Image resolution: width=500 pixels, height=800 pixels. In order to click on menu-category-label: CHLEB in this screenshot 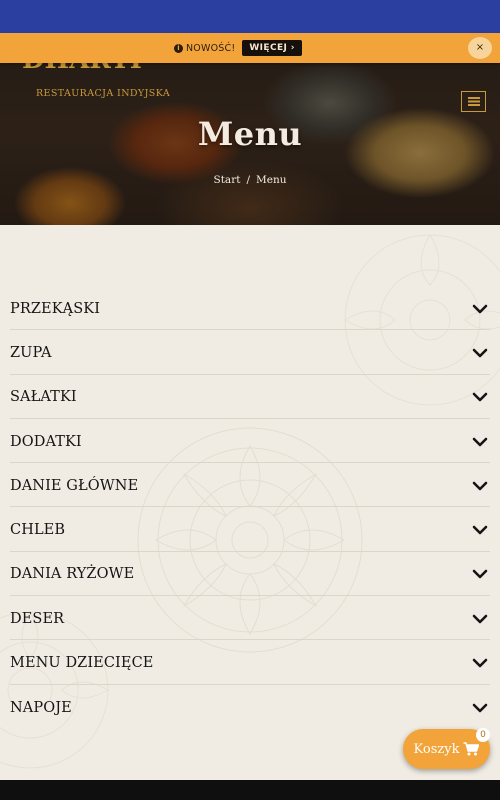, I will do `click(38, 530)`.